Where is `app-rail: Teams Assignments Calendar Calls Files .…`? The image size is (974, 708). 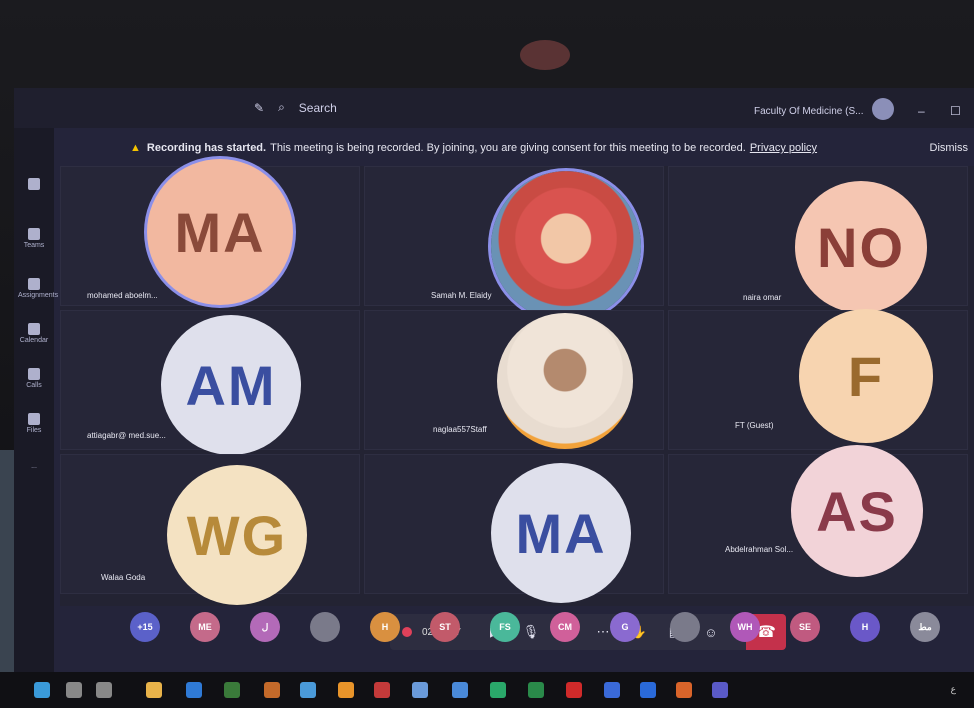 app-rail: Teams Assignments Calendar Calls Files .… is located at coordinates (36, 403).